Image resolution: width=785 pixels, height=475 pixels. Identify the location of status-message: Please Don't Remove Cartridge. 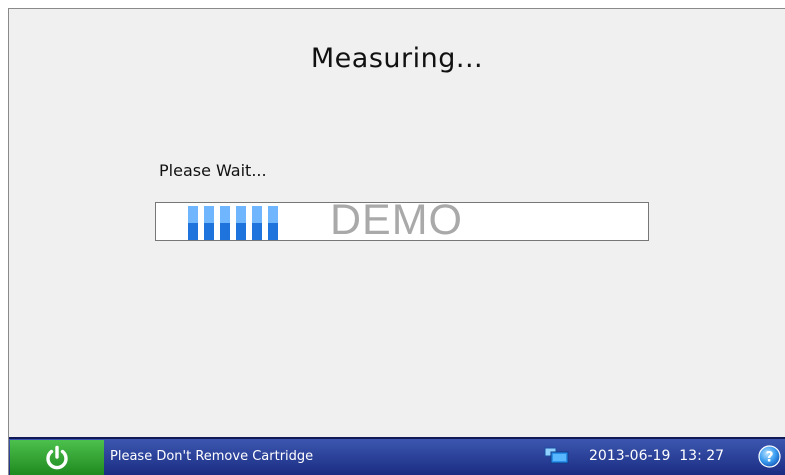
(212, 456).